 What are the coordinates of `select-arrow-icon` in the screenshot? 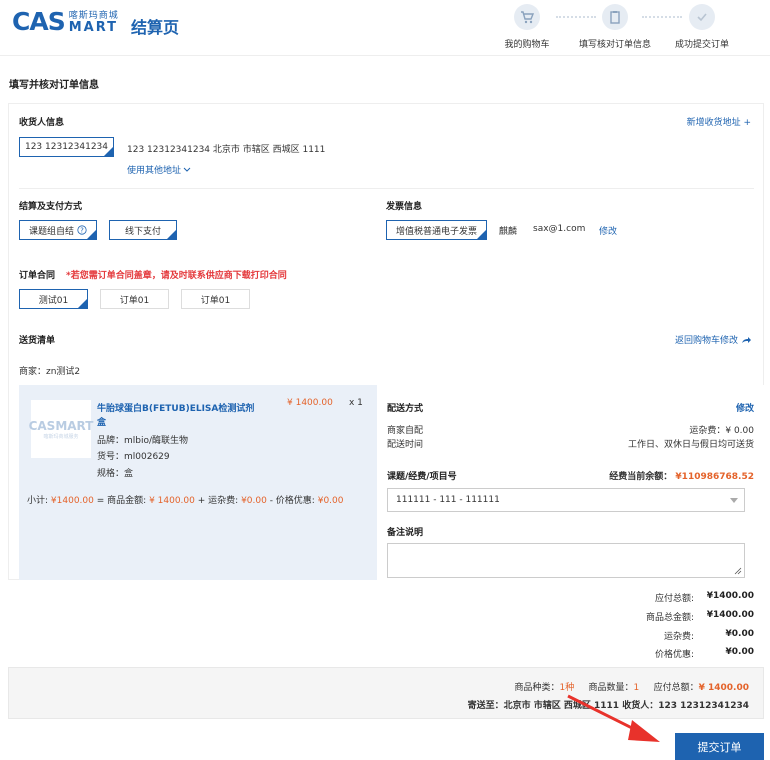 It's located at (734, 500).